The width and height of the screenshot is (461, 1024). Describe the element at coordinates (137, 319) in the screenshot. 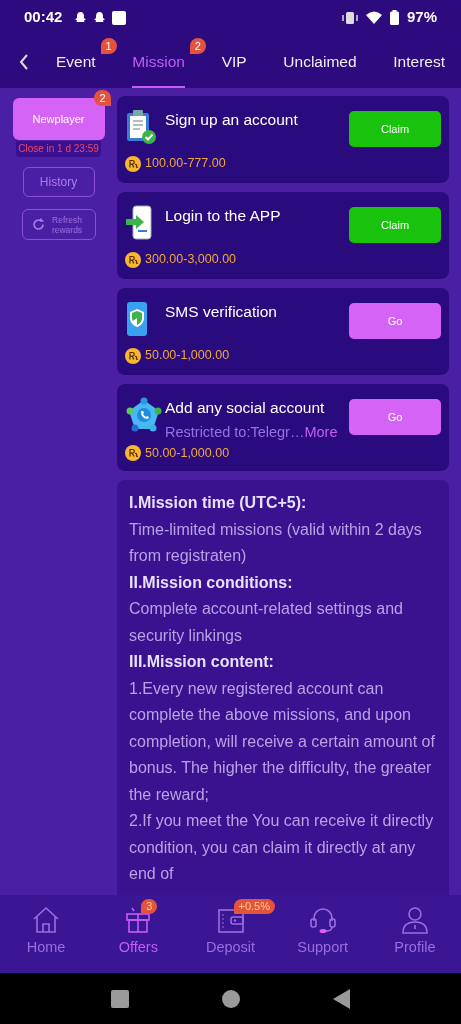

I see `phone-shield-icon` at that location.